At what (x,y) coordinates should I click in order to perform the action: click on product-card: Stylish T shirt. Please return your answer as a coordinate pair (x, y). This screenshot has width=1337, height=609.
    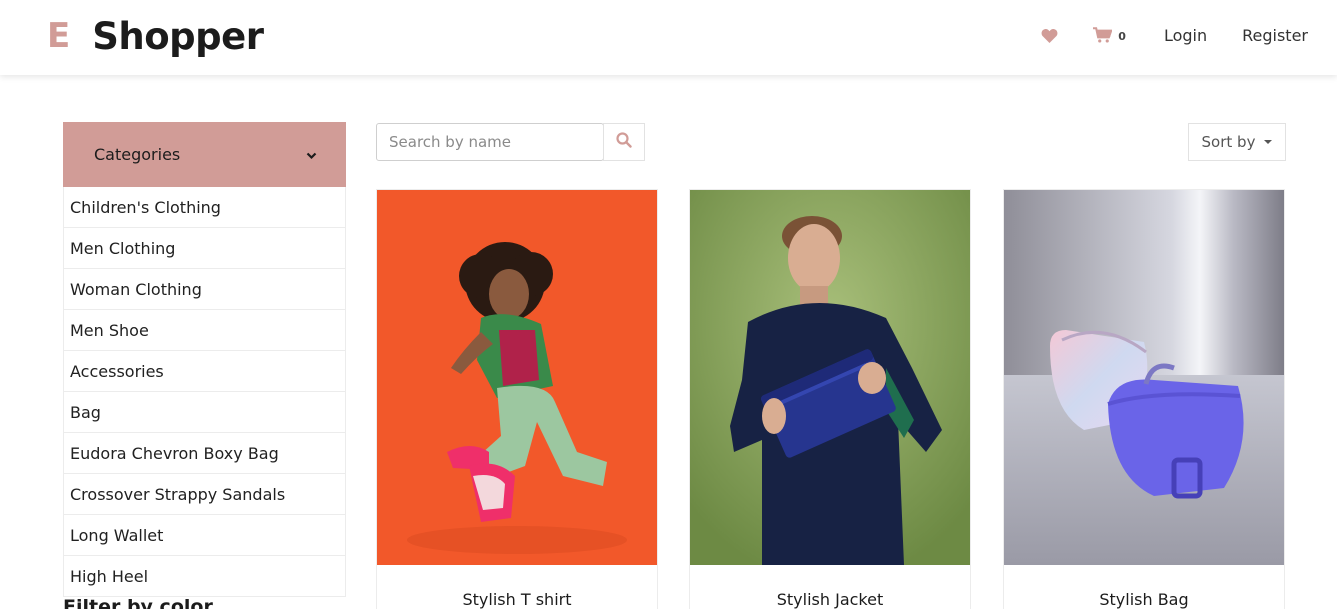
    Looking at the image, I should click on (517, 399).